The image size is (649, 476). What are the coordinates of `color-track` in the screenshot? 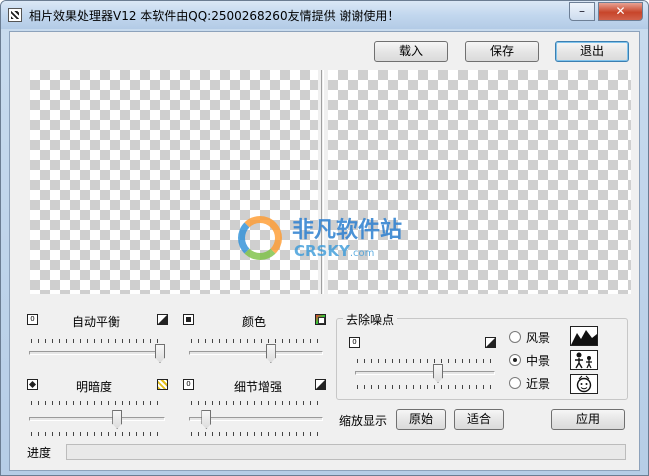 It's located at (256, 353).